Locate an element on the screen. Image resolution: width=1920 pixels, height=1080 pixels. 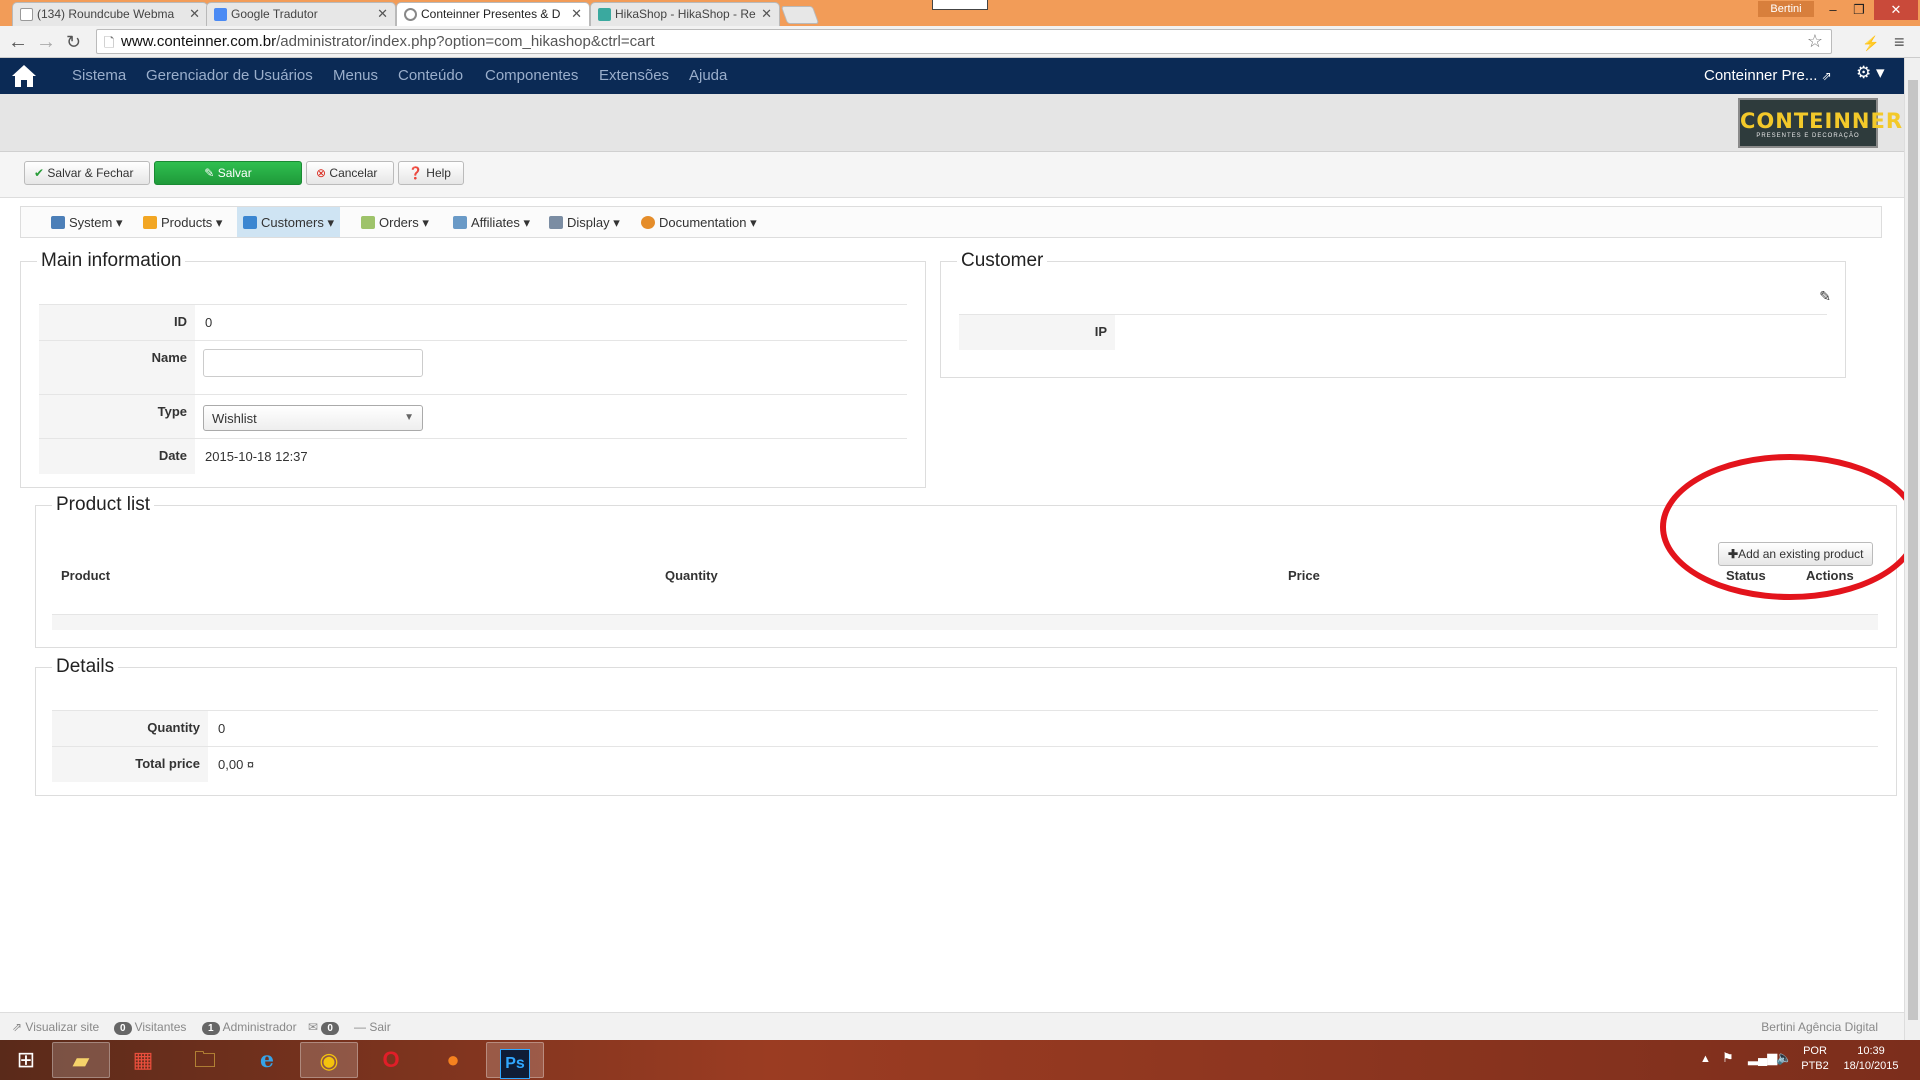
hika-menu-orders: Orders ▾ is located at coordinates (395, 222).